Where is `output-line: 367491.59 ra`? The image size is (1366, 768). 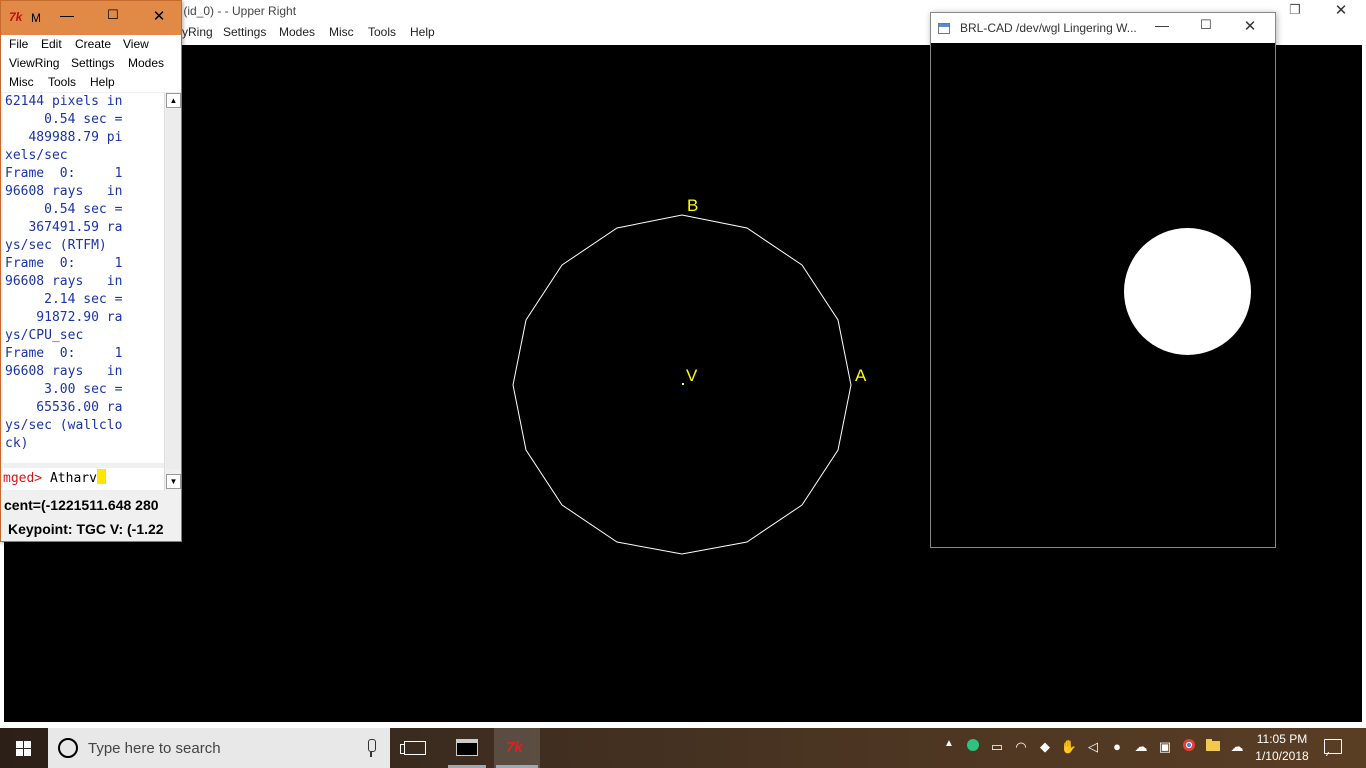 output-line: 367491.59 ra is located at coordinates (64, 227).